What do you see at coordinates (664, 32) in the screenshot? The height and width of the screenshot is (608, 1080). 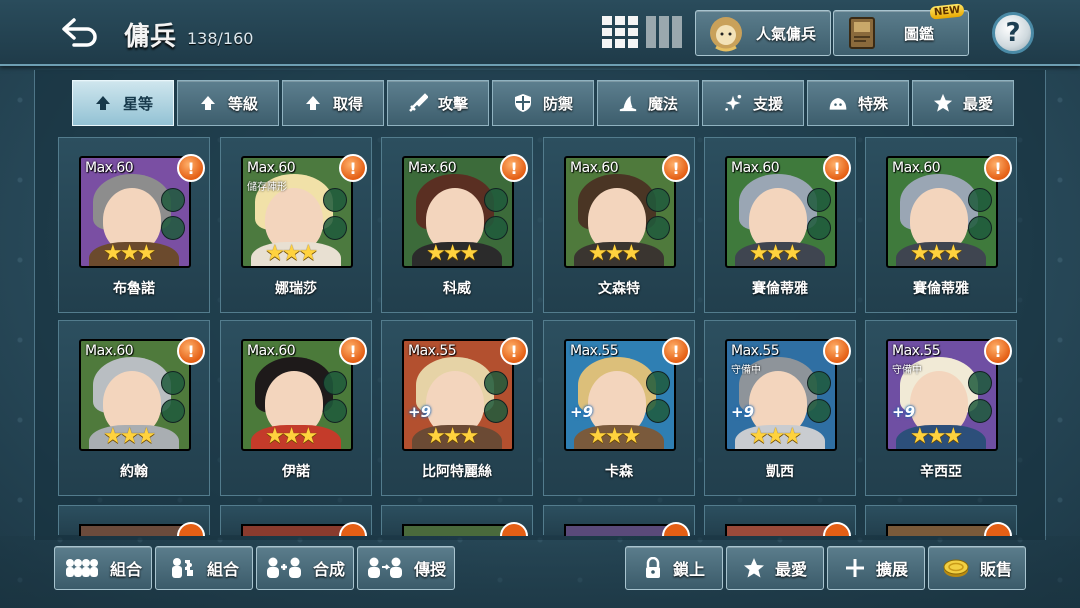 I see `list-view-button` at bounding box center [664, 32].